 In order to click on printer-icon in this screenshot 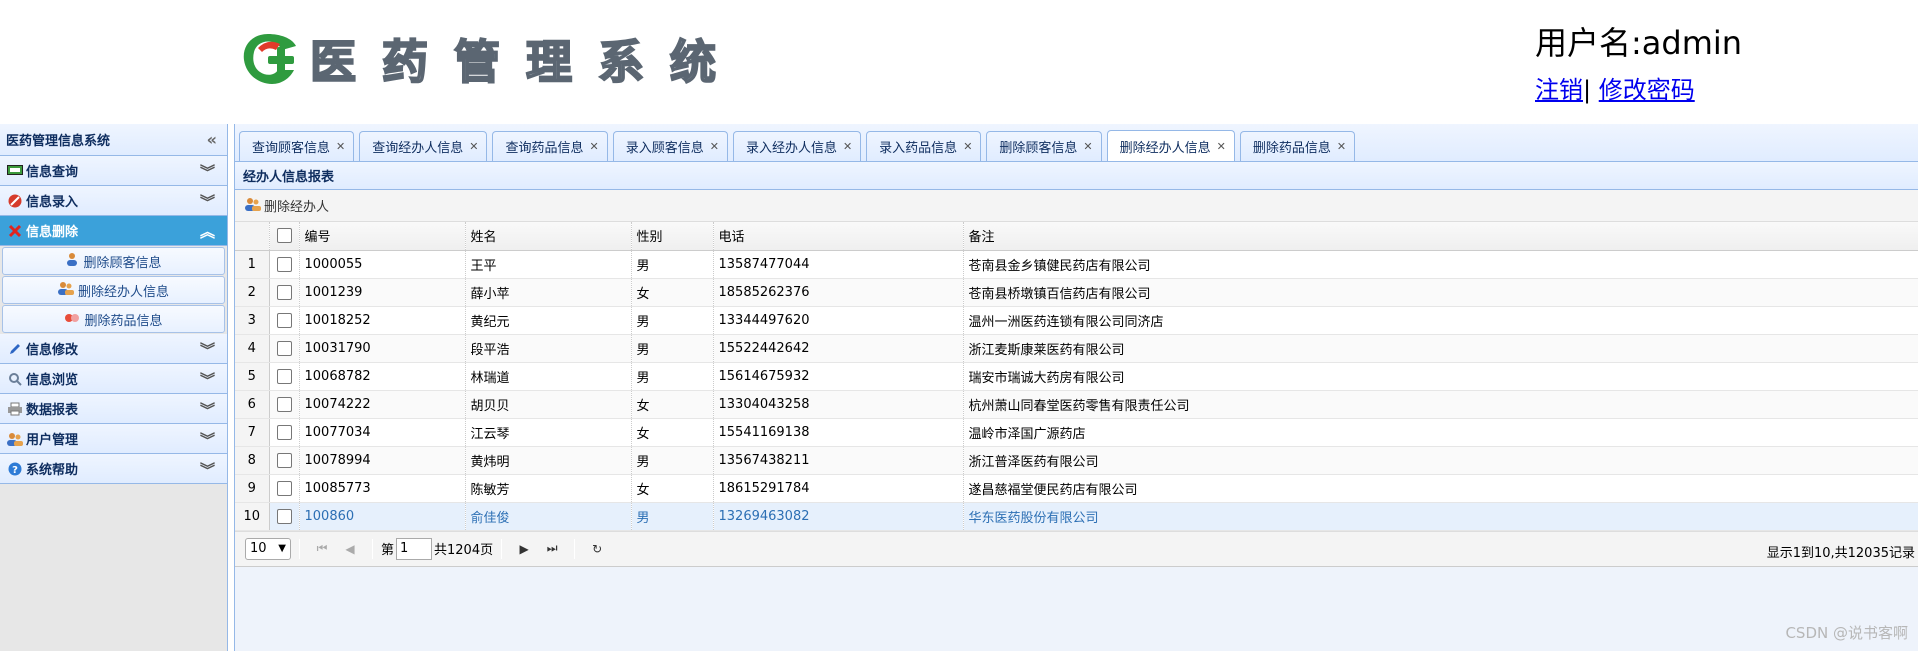, I will do `click(15, 409)`.